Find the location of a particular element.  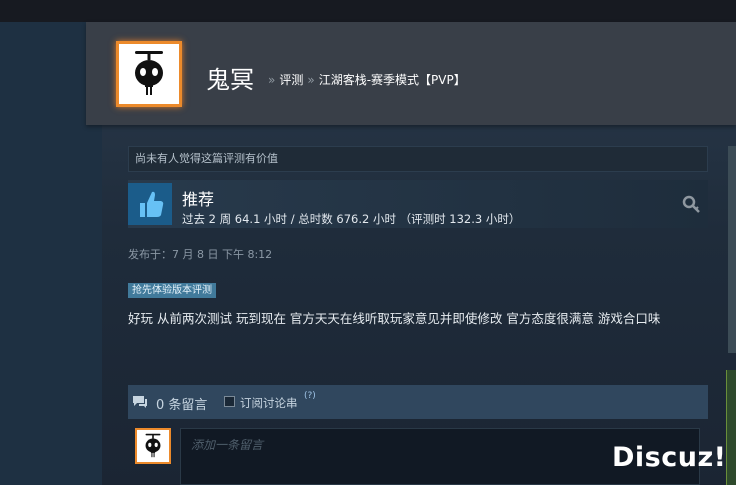

early-access-badge: 抢先体验版本评测 is located at coordinates (172, 290).